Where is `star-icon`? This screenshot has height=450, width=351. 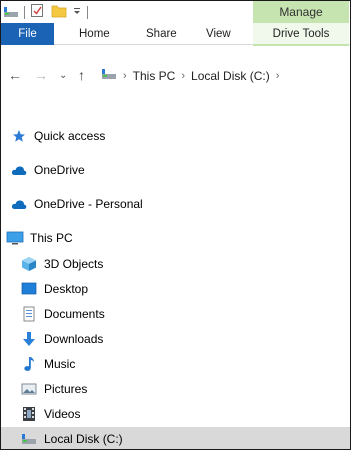
star-icon is located at coordinates (19, 136).